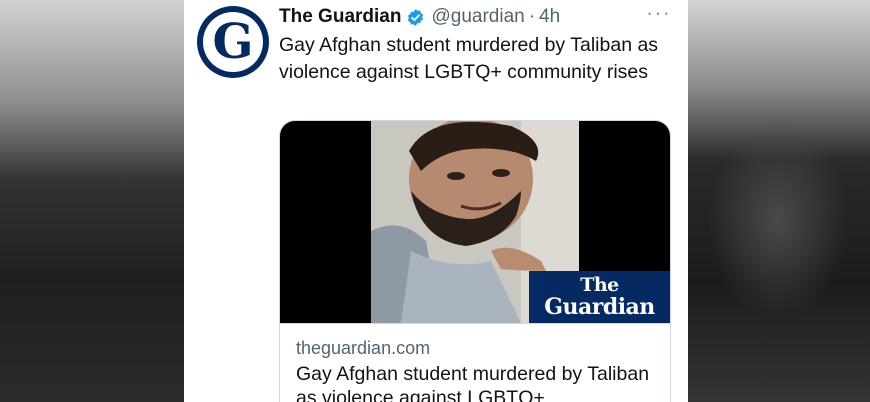  I want to click on verified-badge-icon, so click(416, 17).